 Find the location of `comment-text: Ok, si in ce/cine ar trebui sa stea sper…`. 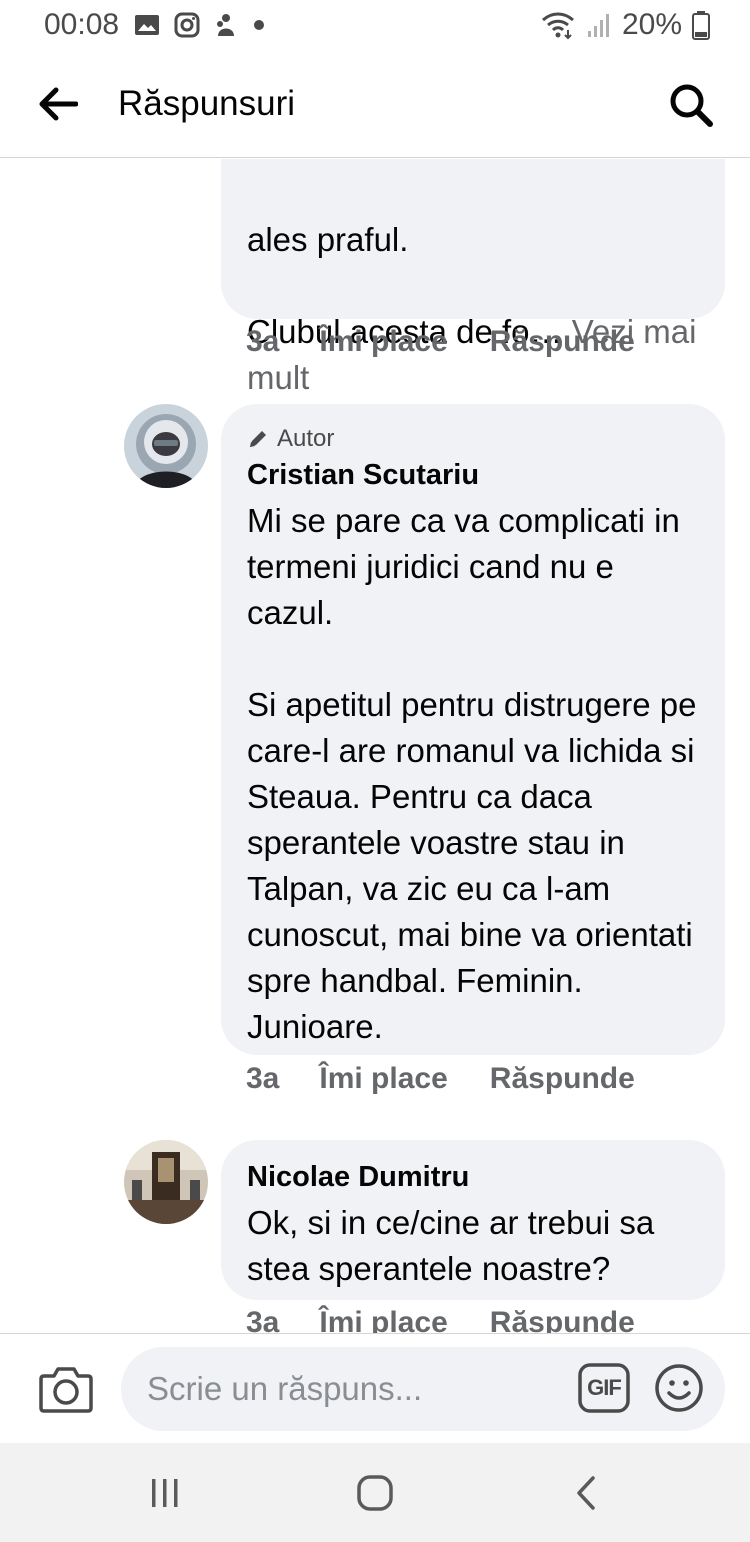

comment-text: Ok, si in ce/cine ar trebui sa stea sper… is located at coordinates (451, 1245).